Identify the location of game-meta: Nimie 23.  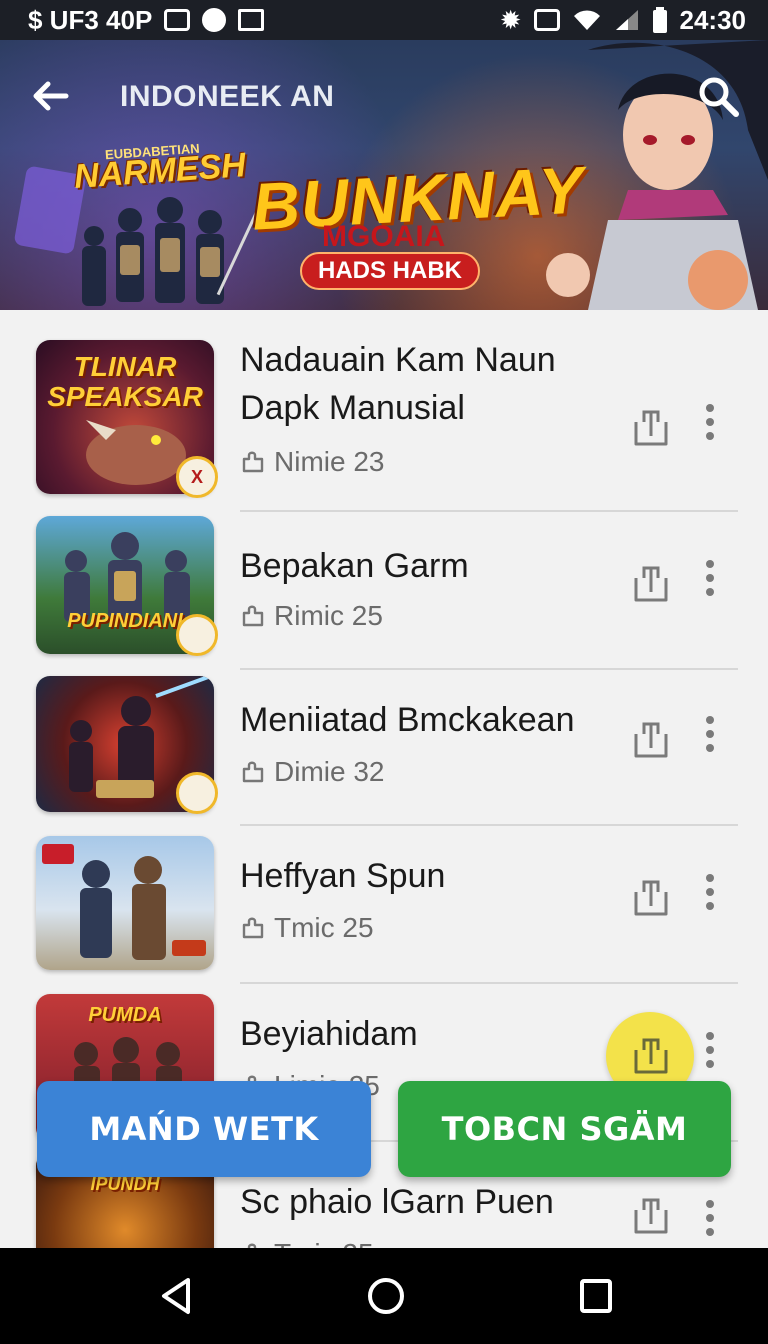
(312, 462).